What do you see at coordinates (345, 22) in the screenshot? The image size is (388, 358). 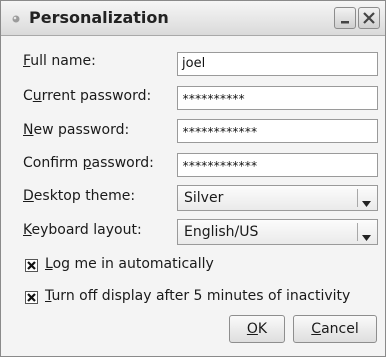 I see `minimize-icon` at bounding box center [345, 22].